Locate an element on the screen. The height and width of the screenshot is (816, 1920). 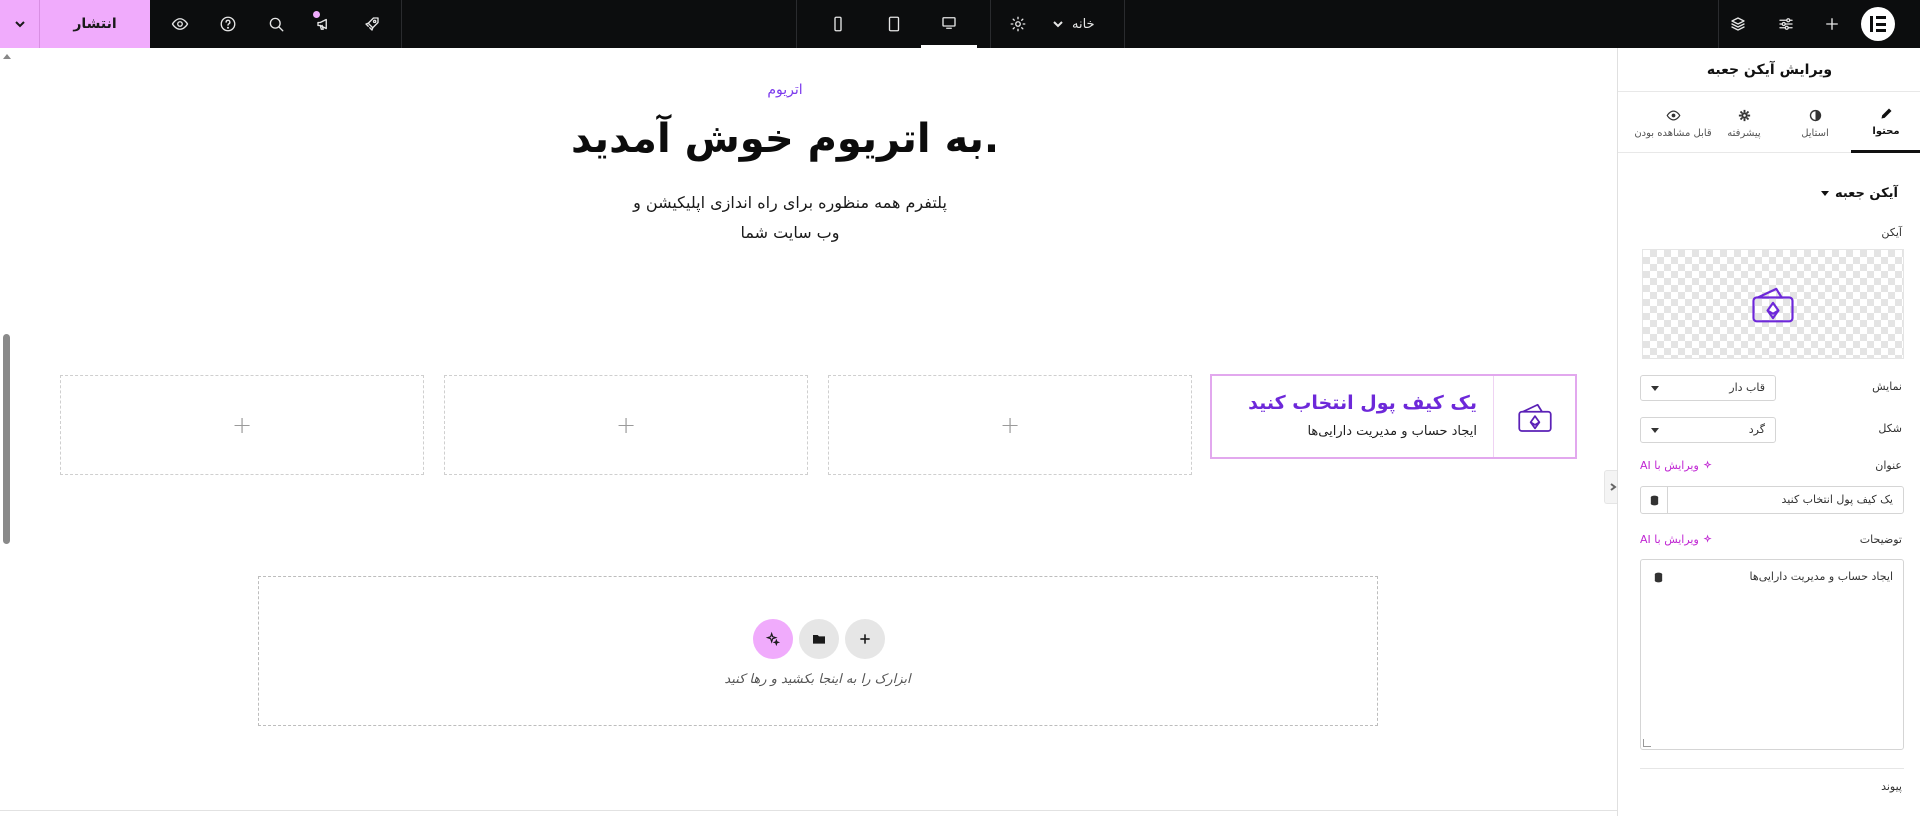
dropzone-hint: ابزارک را به اینجا بکشید و رها کنید is located at coordinates (817, 679).